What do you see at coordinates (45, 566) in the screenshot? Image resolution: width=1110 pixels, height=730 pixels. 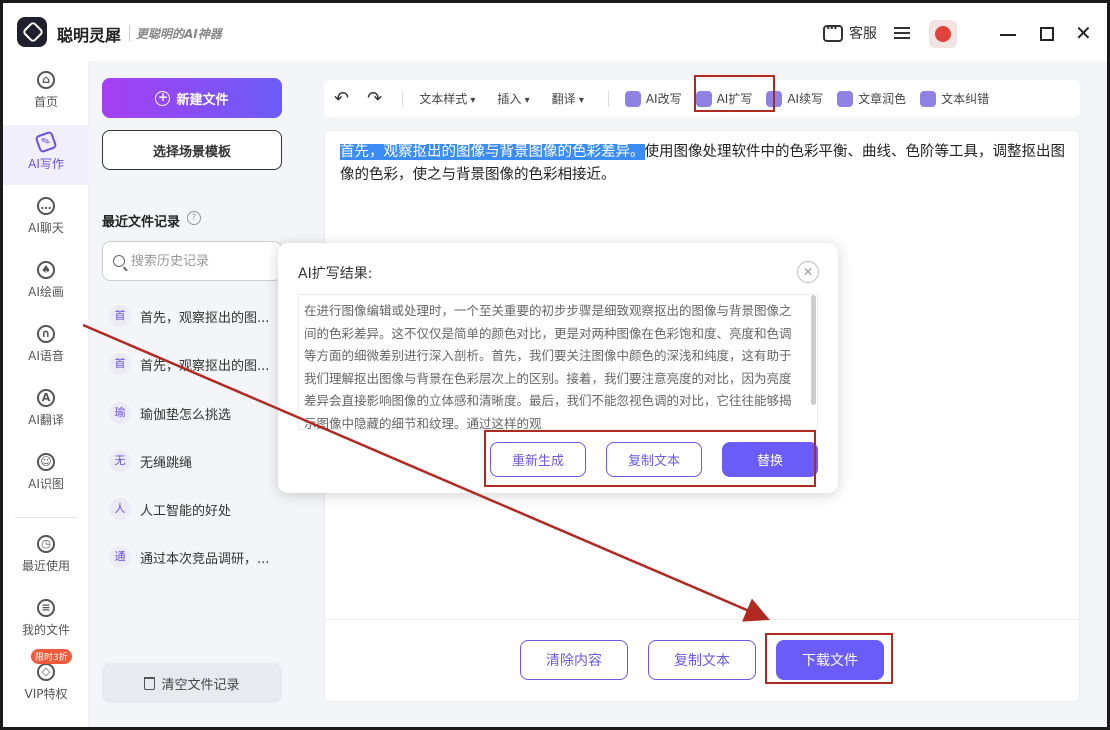 I see `nav-label: 最近使用` at bounding box center [45, 566].